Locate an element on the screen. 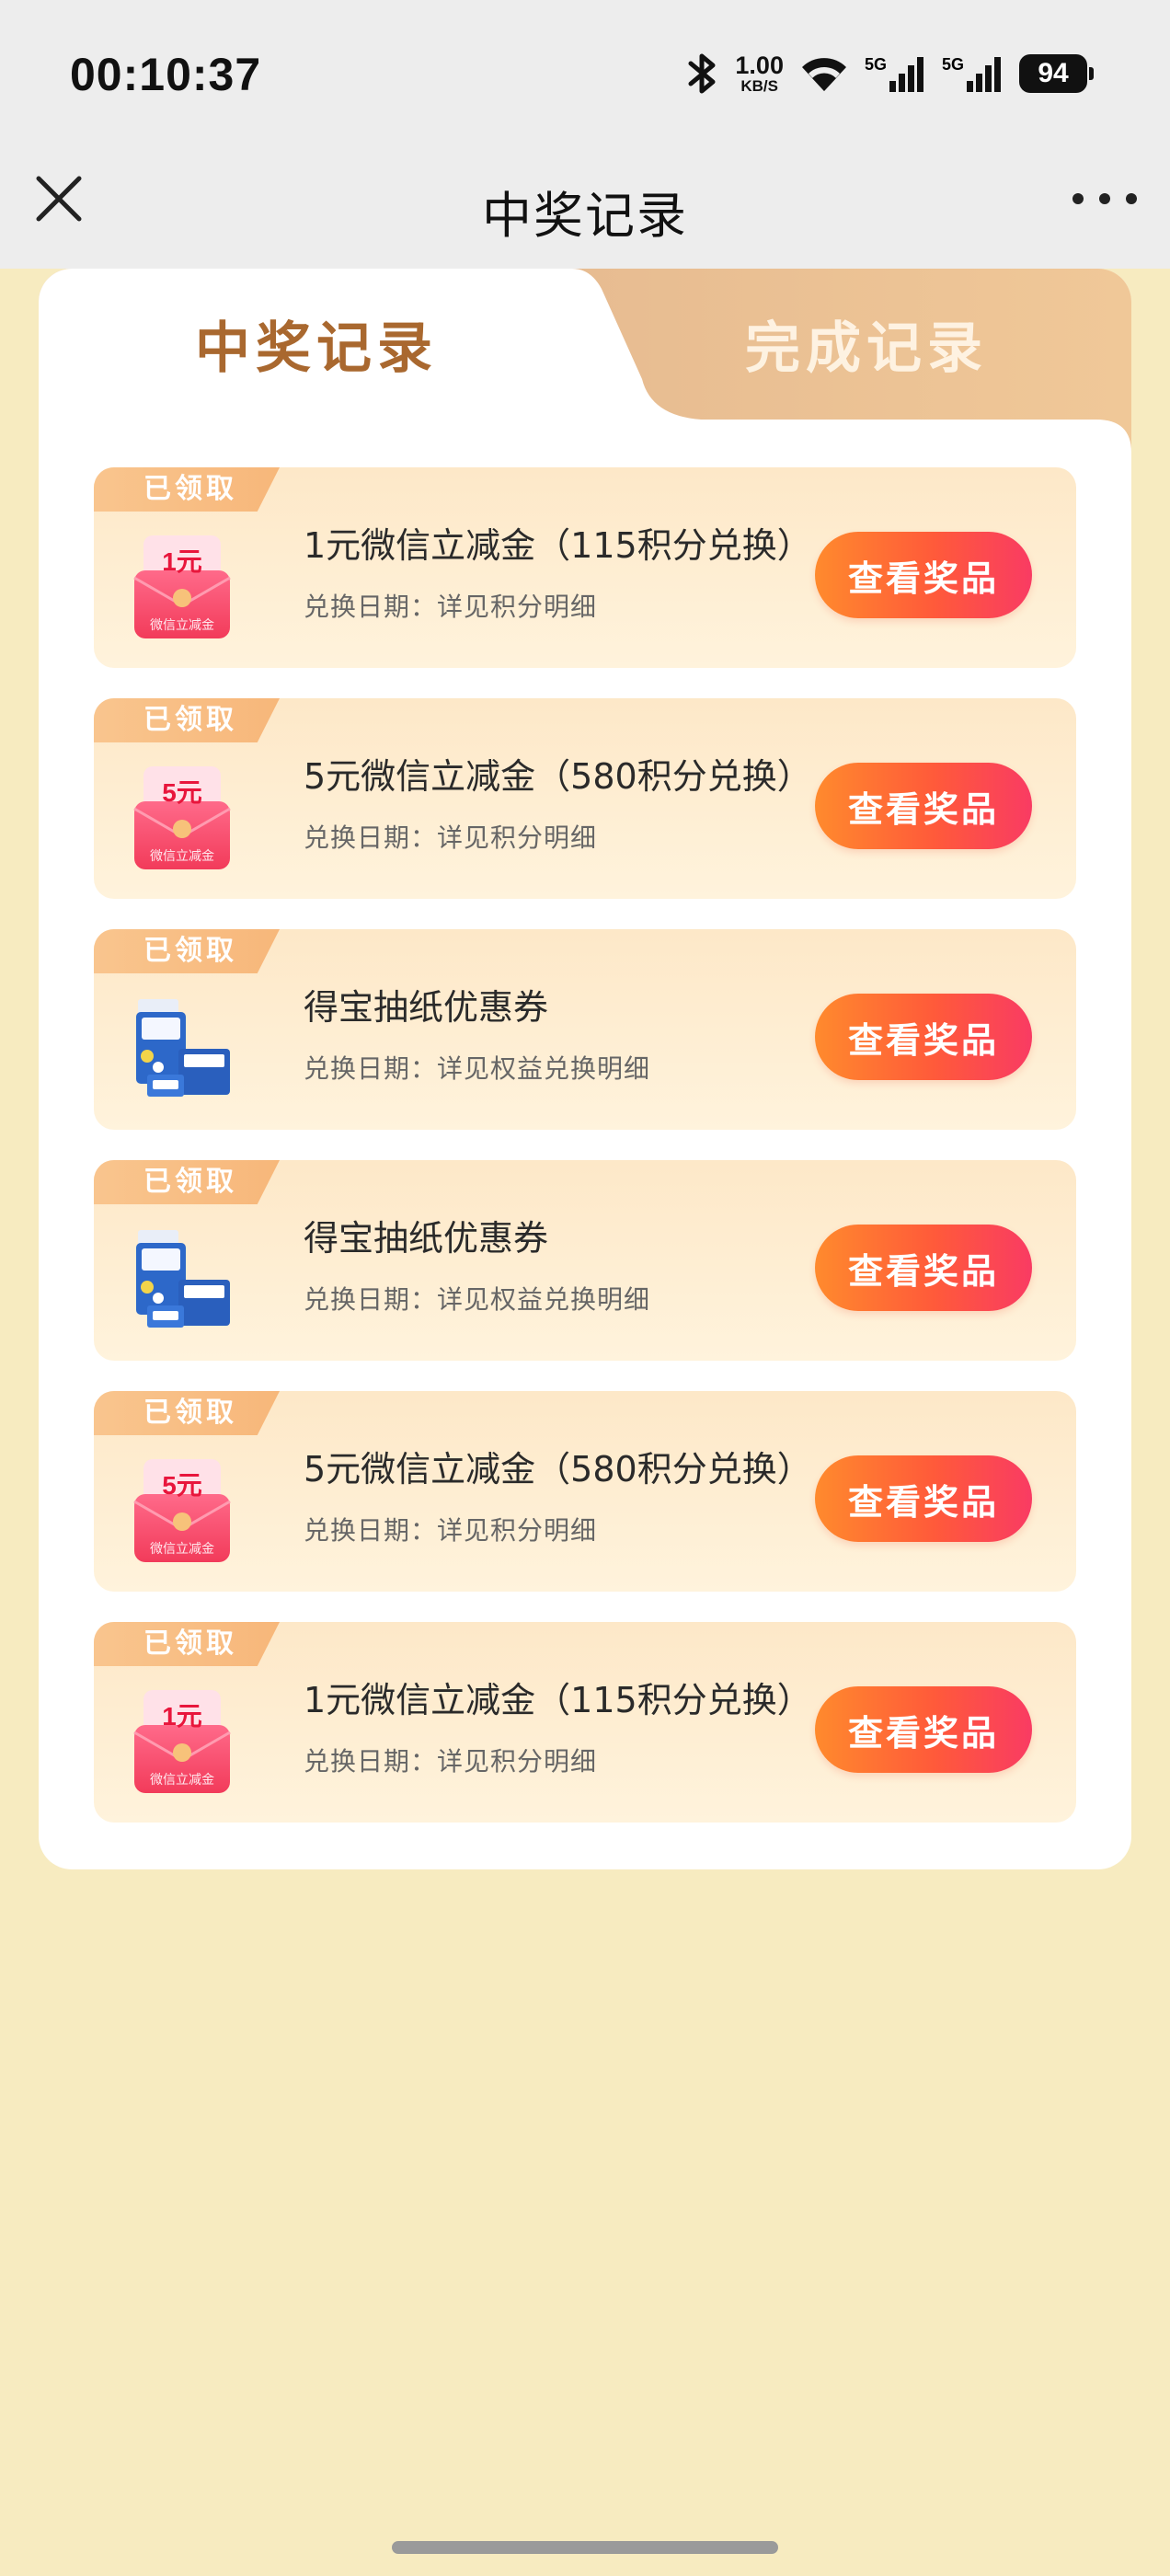 Image resolution: width=1170 pixels, height=2576 pixels. bluetooth-icon is located at coordinates (702, 73).